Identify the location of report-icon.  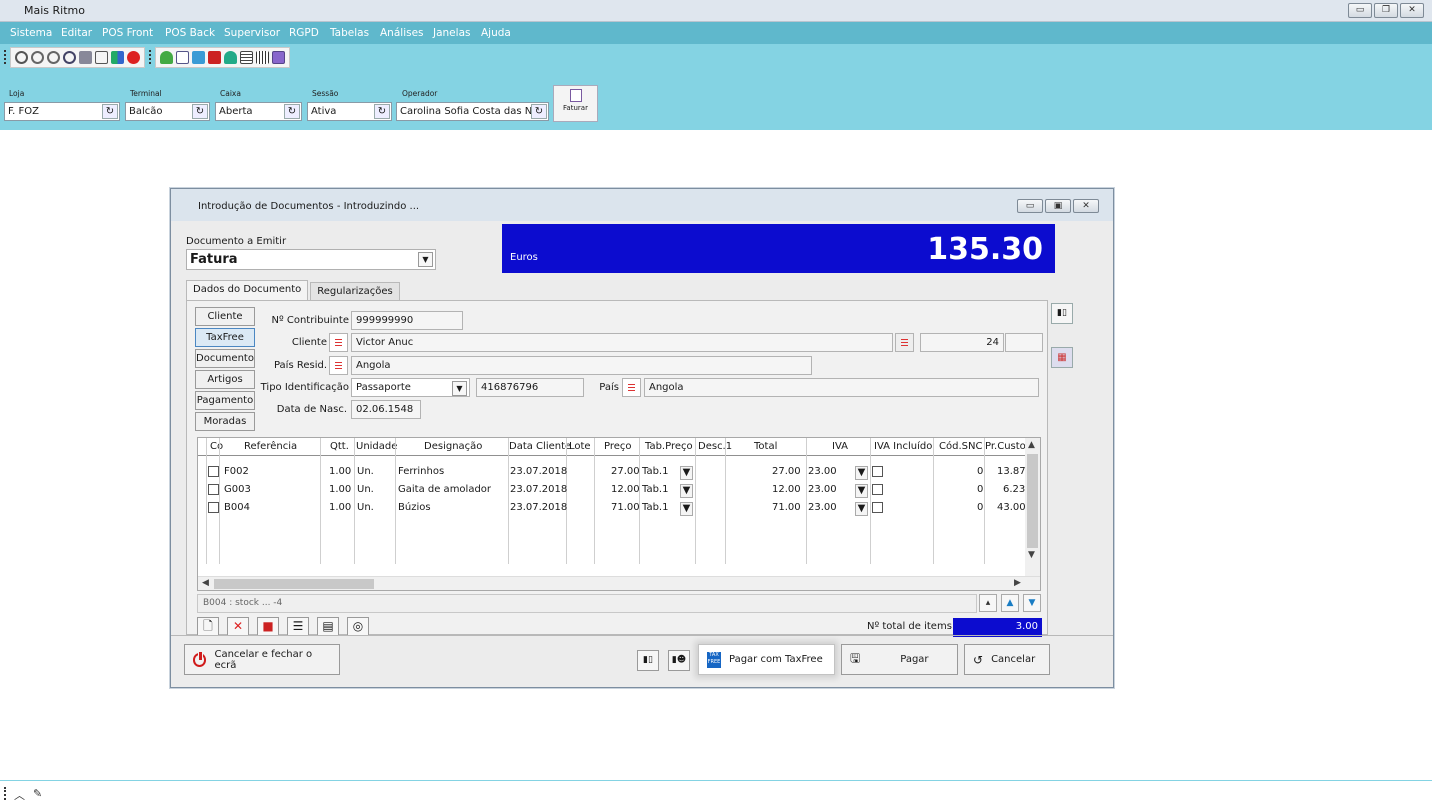
(278, 57).